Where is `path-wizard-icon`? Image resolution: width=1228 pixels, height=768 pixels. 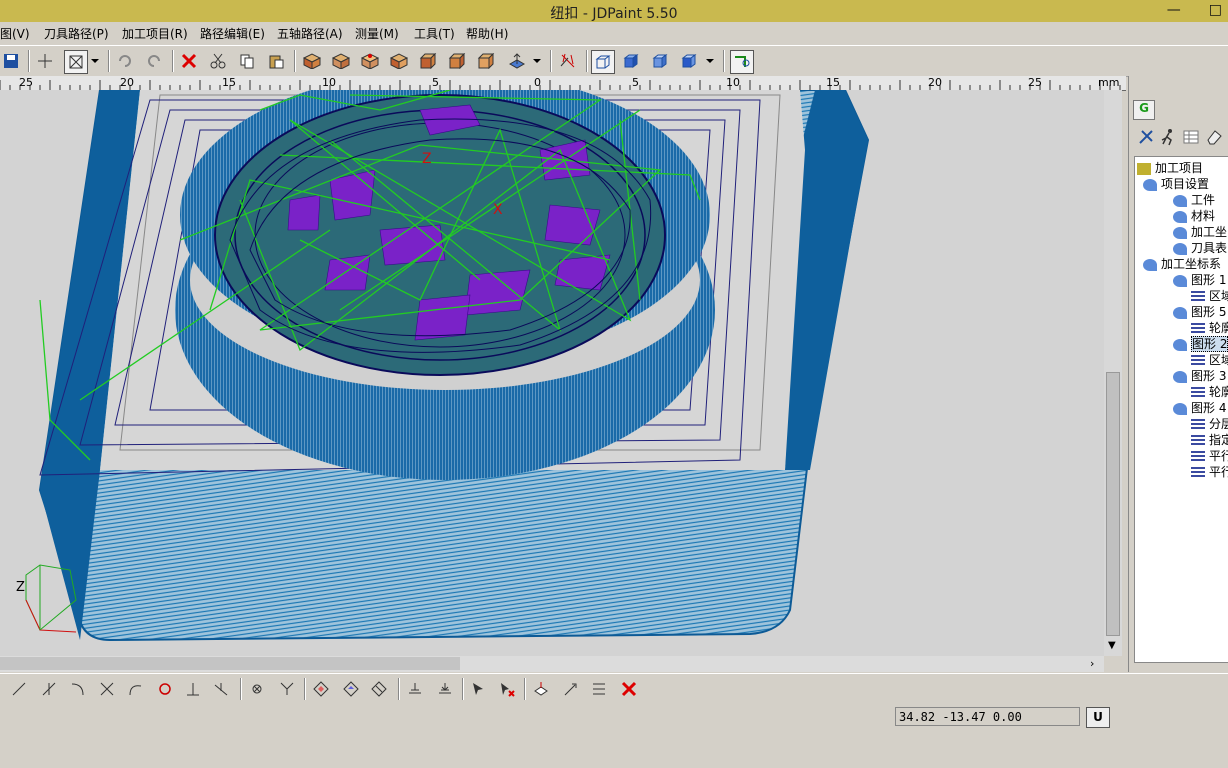
path-wizard-icon is located at coordinates (1147, 138).